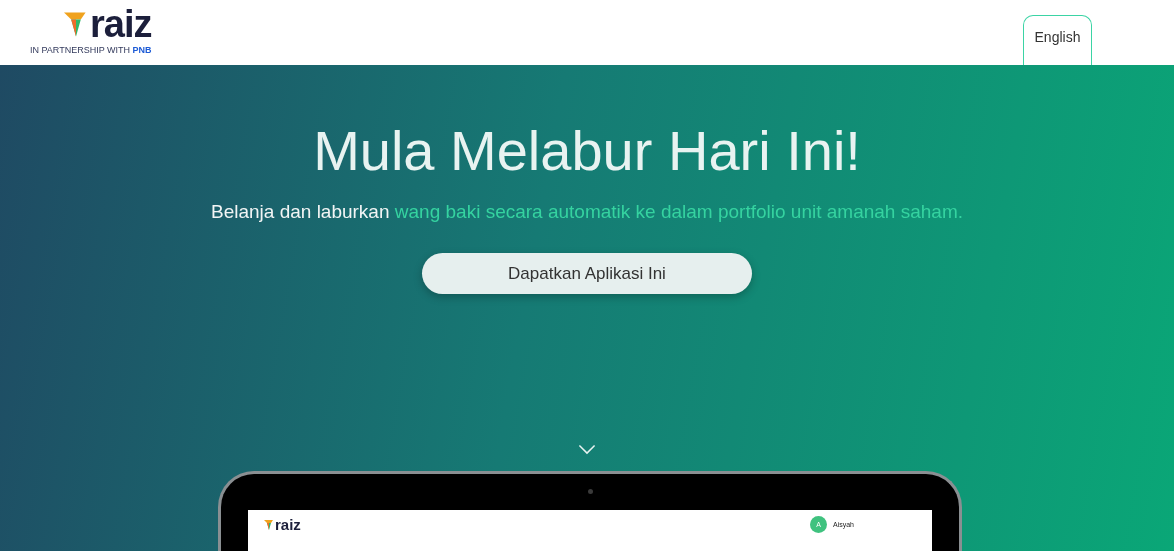 The width and height of the screenshot is (1174, 551). I want to click on hero-title: Mula Melabur Hari Ini!, so click(587, 151).